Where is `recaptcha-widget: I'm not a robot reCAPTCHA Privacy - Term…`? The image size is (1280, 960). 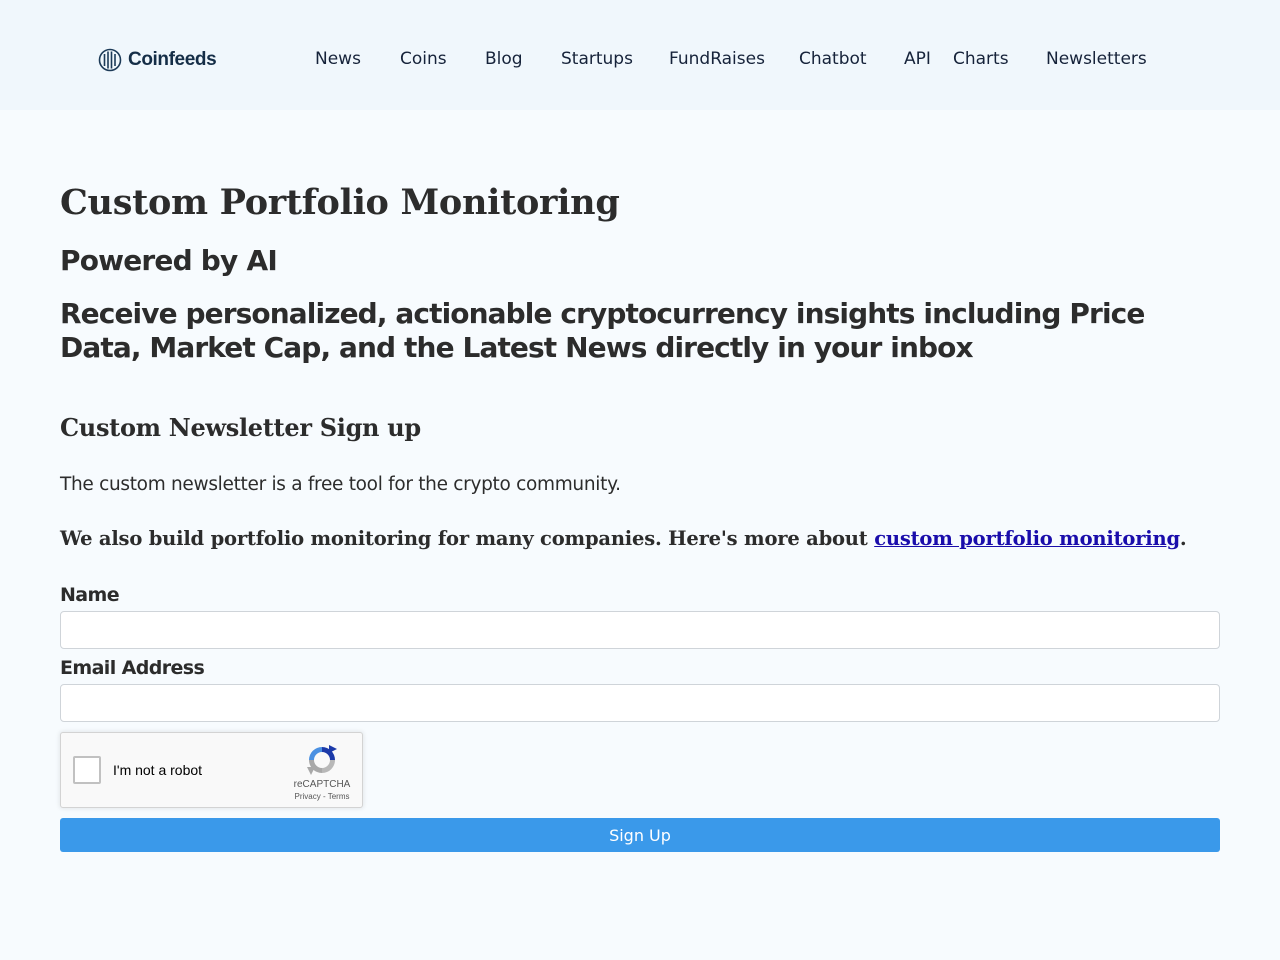
recaptcha-widget: I'm not a robot reCAPTCHA Privacy - Term… is located at coordinates (211, 770).